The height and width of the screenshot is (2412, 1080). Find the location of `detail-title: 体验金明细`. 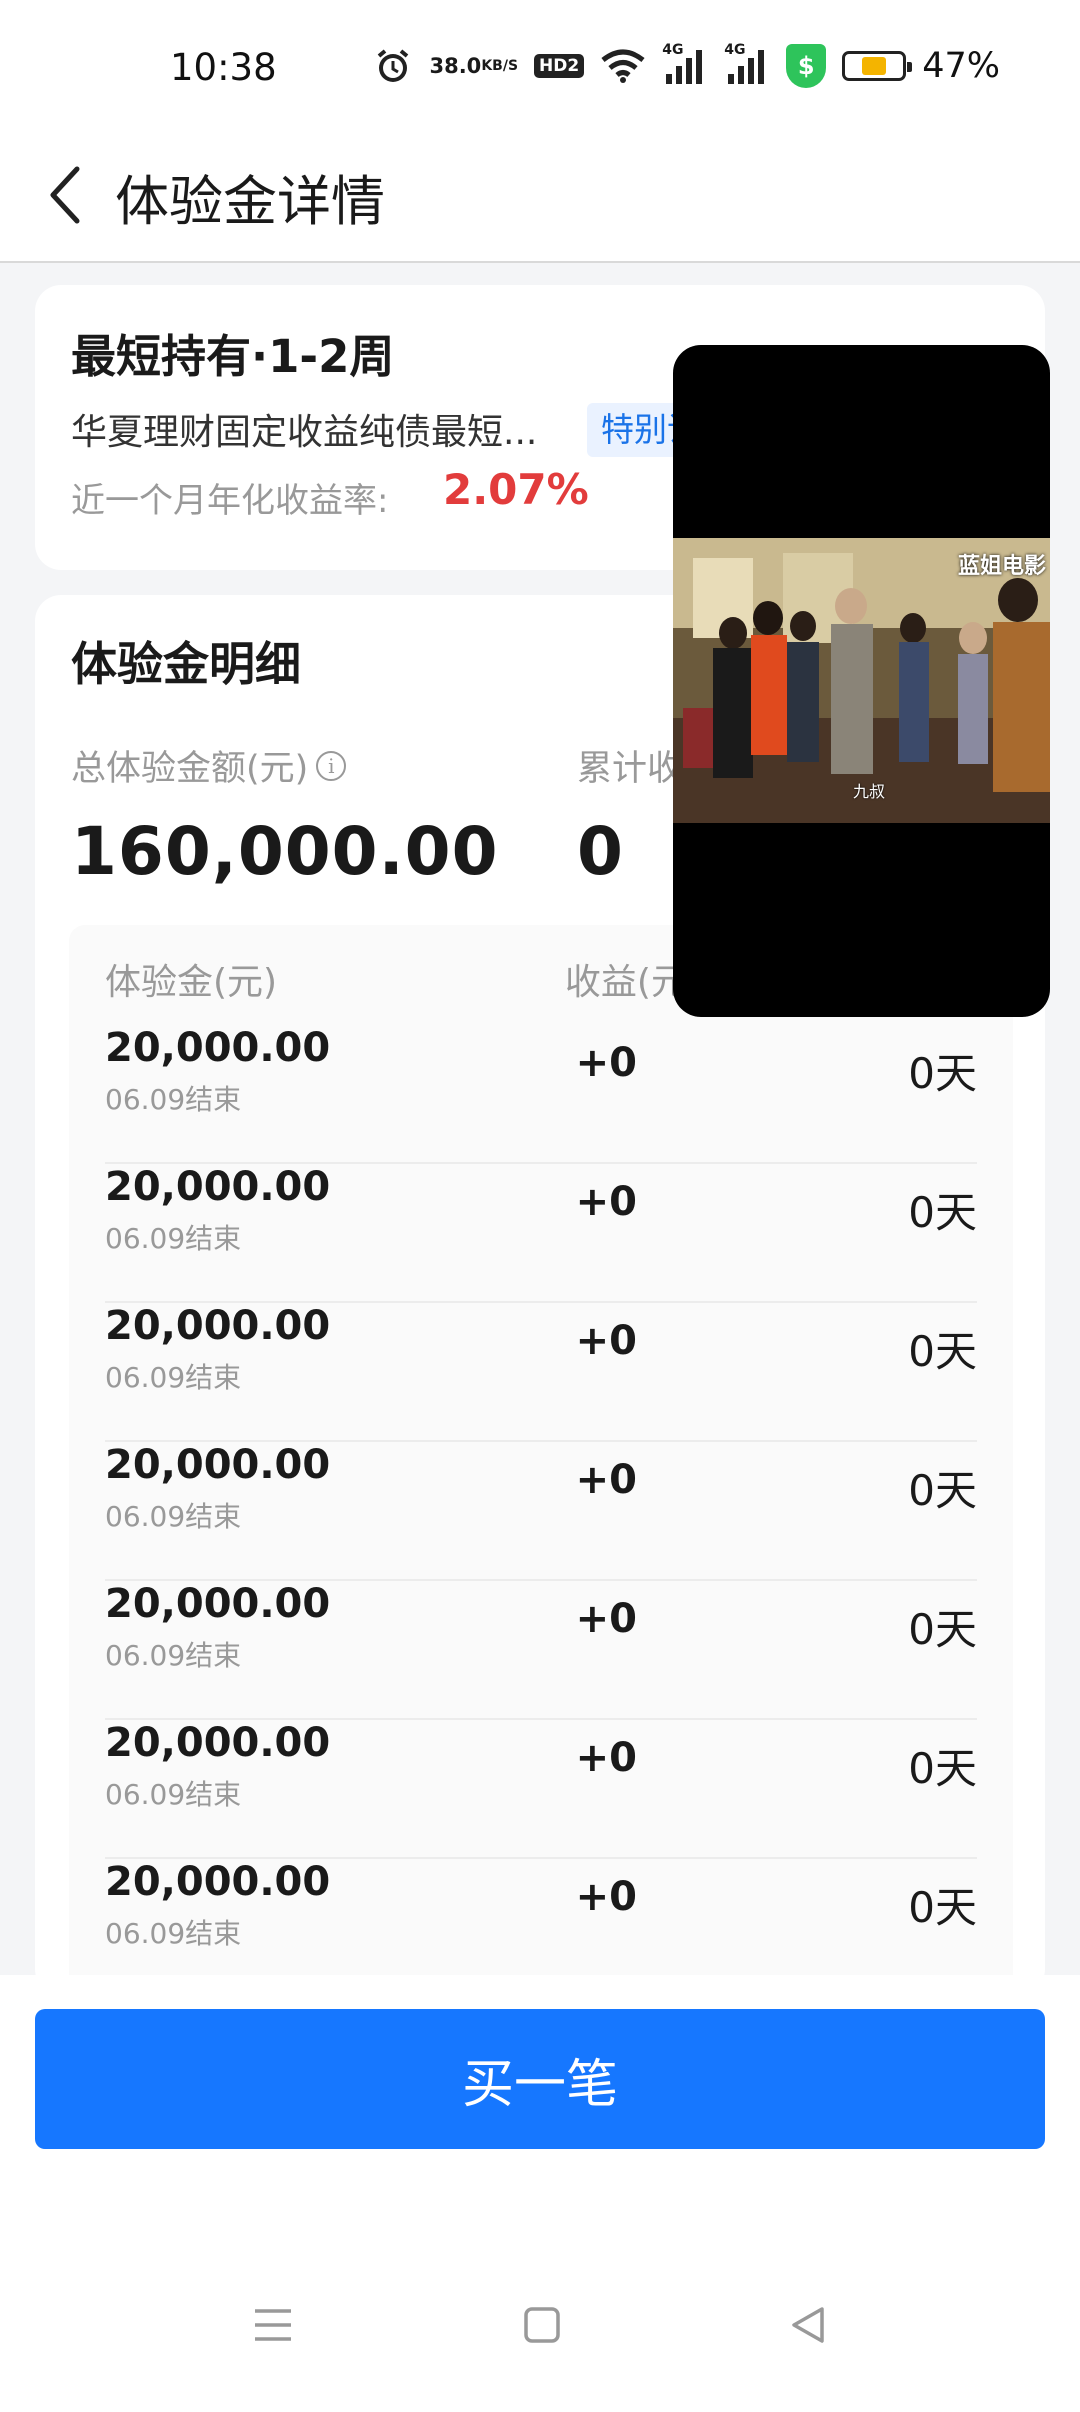

detail-title: 体验金明细 is located at coordinates (186, 664).